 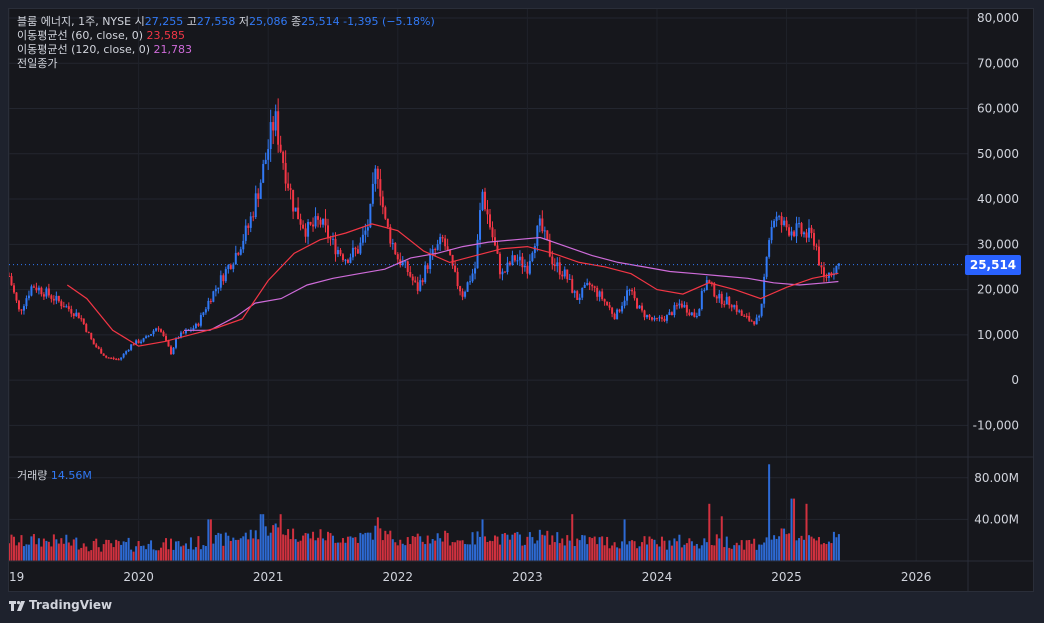 What do you see at coordinates (226, 36) in the screenshot?
I see `ma60-legend: 이동평균선 (60, close, 0) 23,585` at bounding box center [226, 36].